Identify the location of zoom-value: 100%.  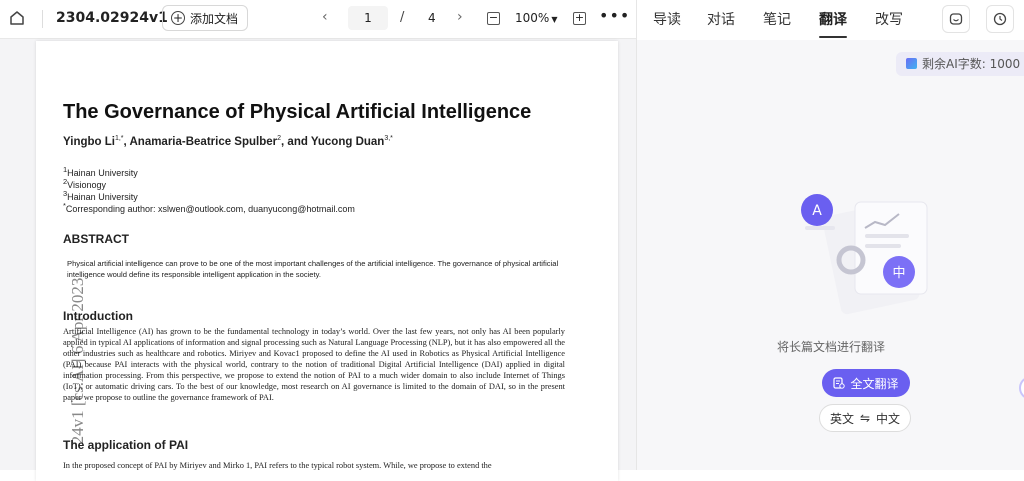
(532, 18).